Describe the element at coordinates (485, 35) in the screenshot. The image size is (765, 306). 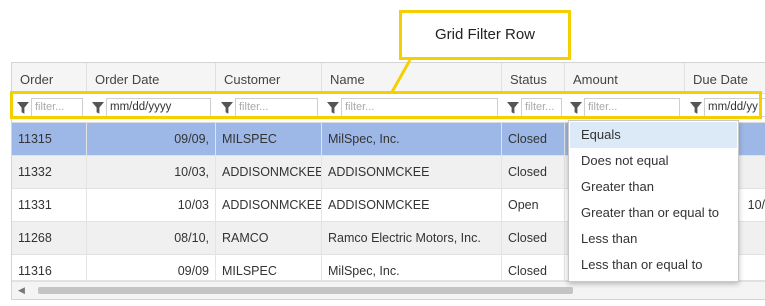
I see `callout-label: Grid Filter Row` at that location.